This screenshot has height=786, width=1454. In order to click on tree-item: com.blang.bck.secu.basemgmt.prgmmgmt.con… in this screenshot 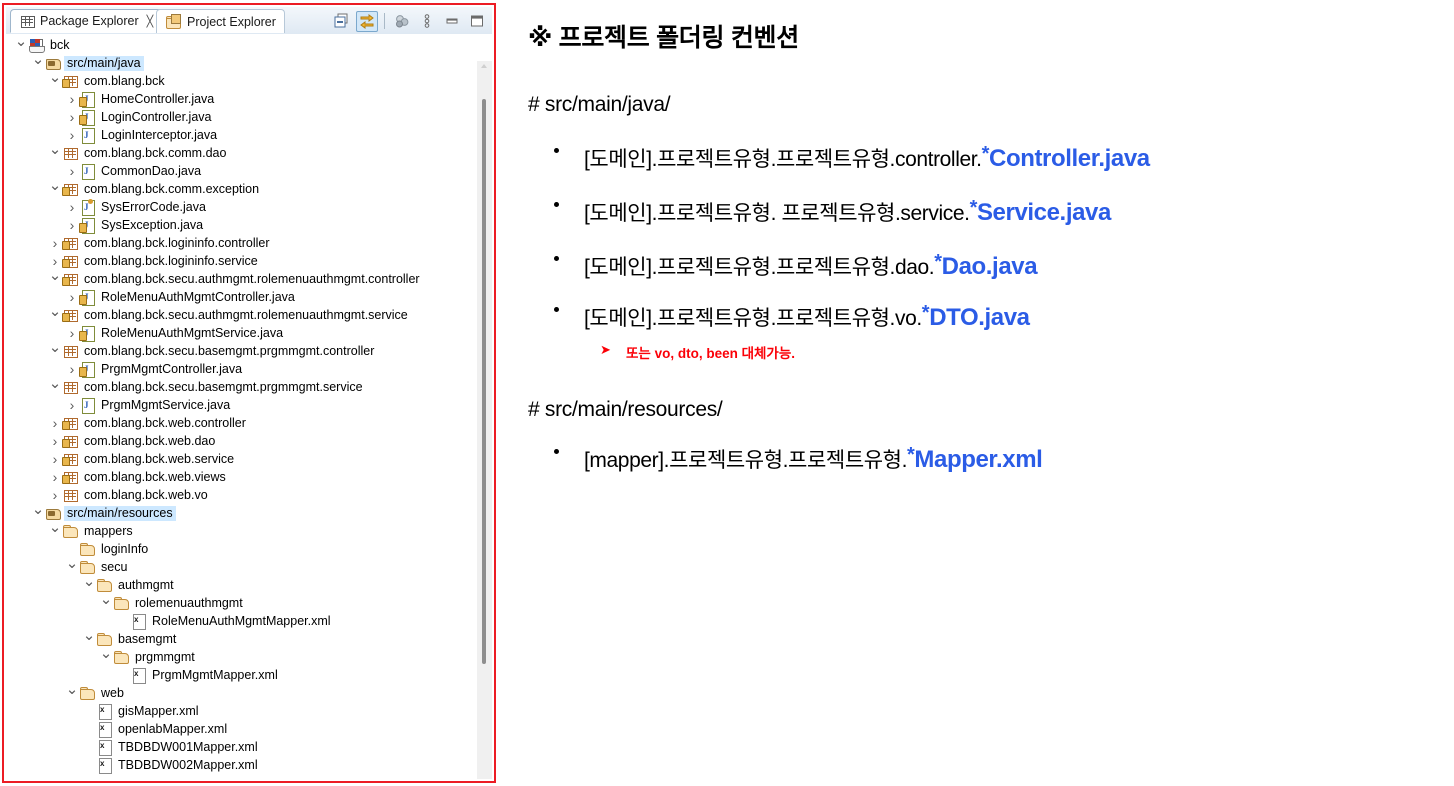, I will do `click(241, 351)`.